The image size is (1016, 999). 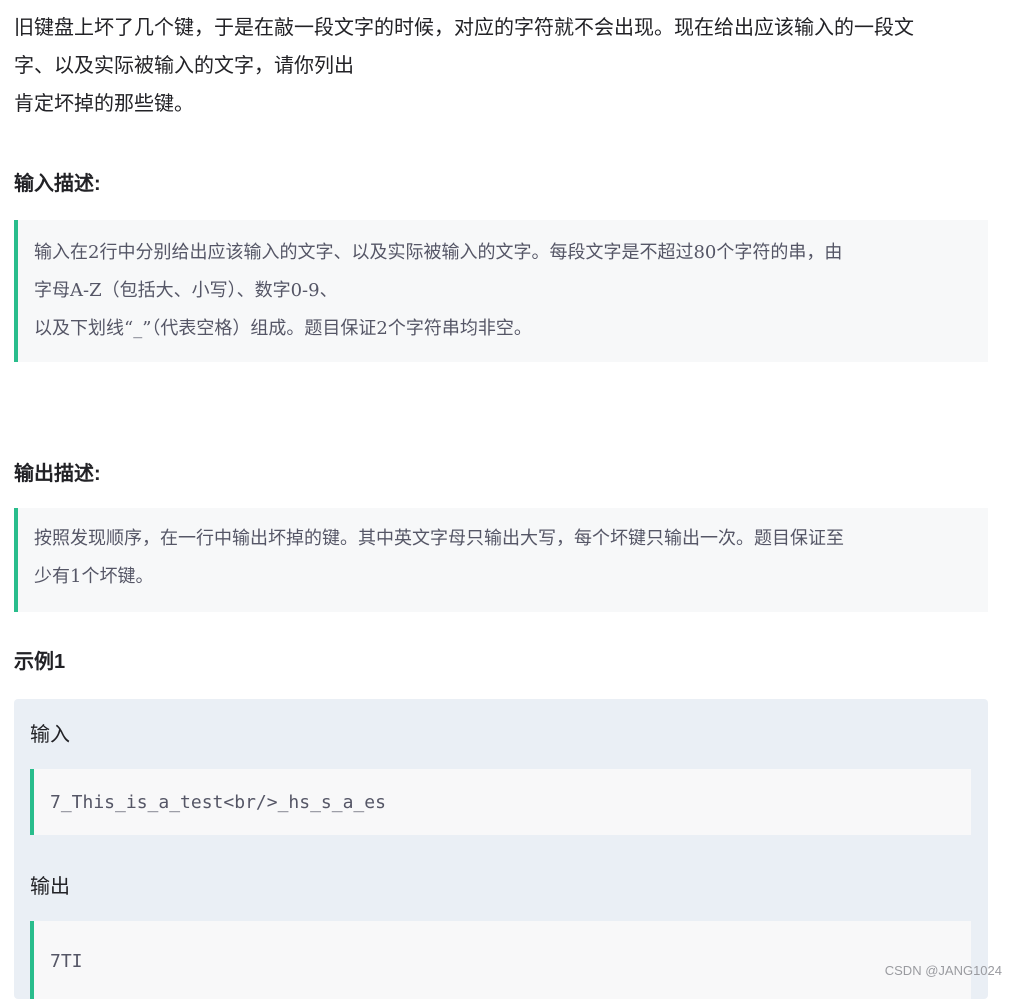 What do you see at coordinates (50, 886) in the screenshot?
I see `example-output-label: 输出` at bounding box center [50, 886].